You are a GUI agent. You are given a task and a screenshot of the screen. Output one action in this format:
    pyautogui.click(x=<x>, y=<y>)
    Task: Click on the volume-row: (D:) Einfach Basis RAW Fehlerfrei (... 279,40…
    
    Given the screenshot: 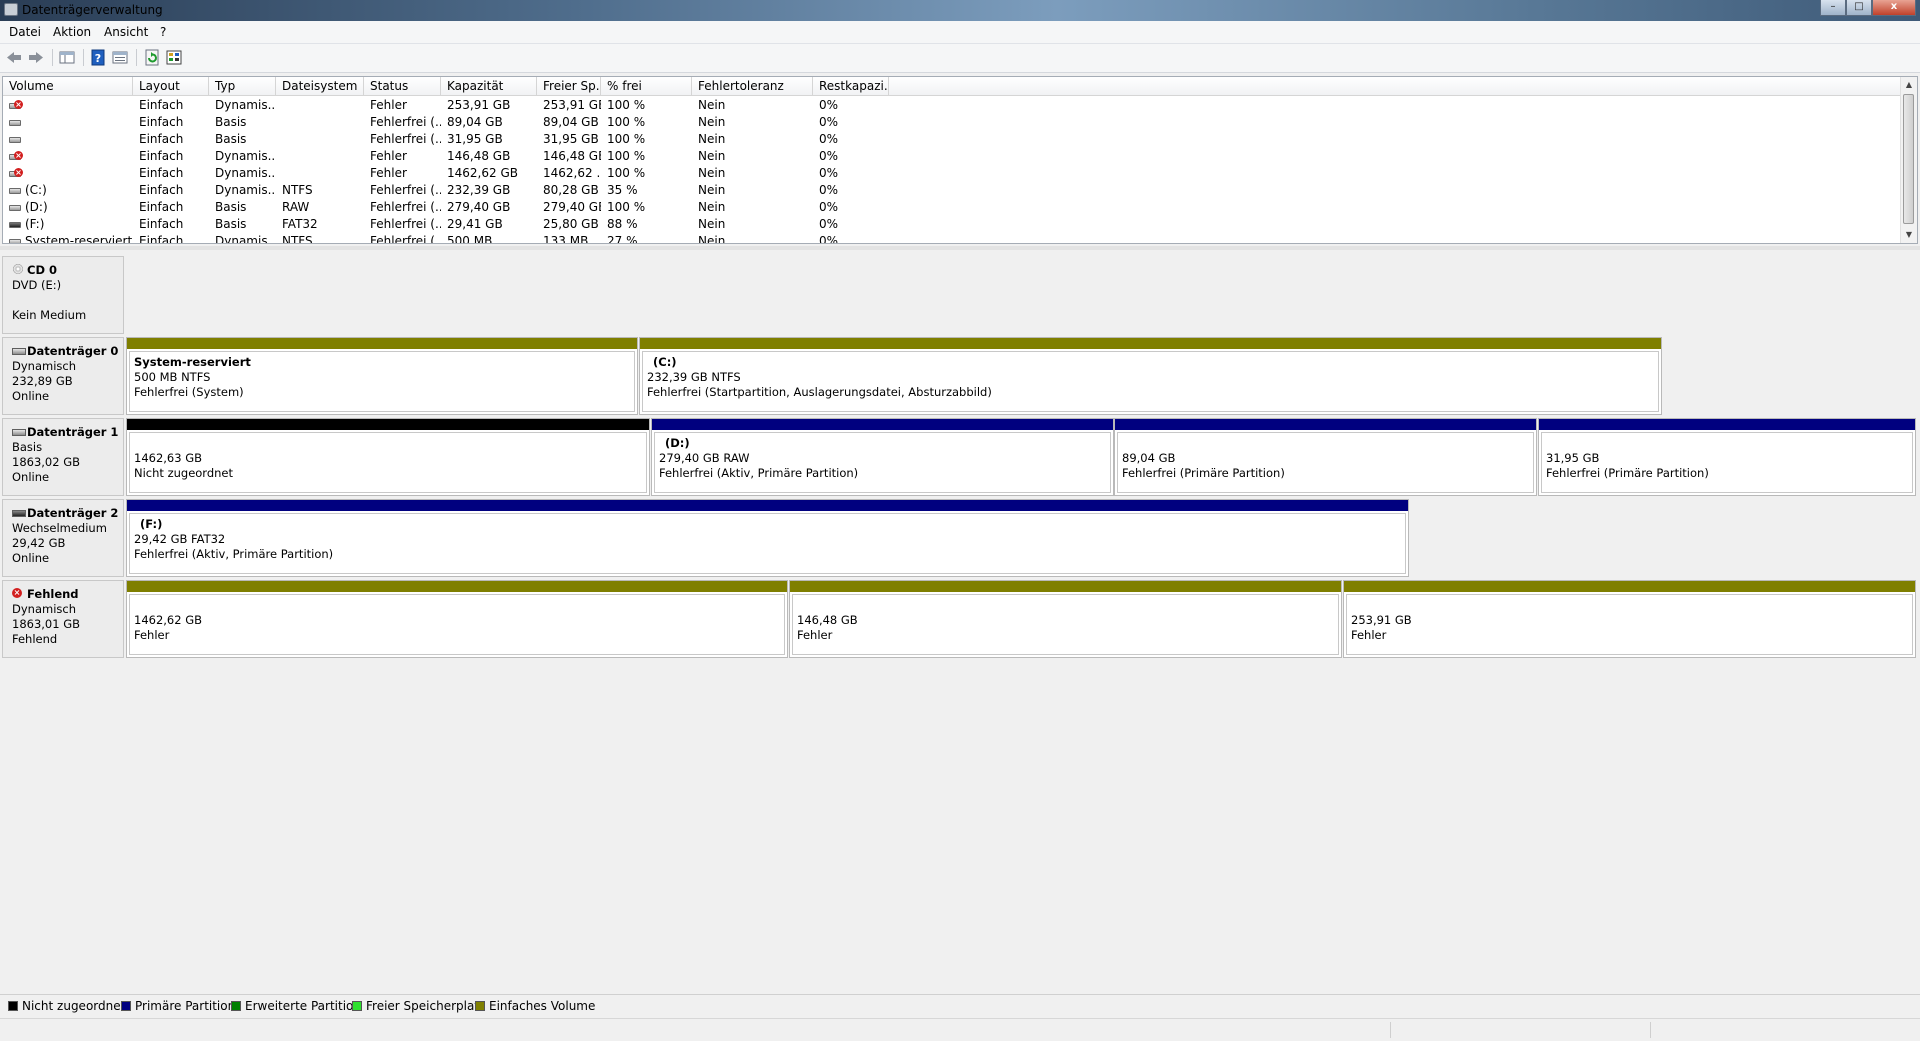 What is the action you would take?
    pyautogui.click(x=953, y=207)
    